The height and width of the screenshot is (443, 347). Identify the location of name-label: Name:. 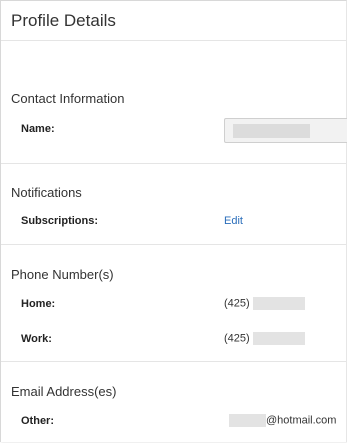
(38, 129).